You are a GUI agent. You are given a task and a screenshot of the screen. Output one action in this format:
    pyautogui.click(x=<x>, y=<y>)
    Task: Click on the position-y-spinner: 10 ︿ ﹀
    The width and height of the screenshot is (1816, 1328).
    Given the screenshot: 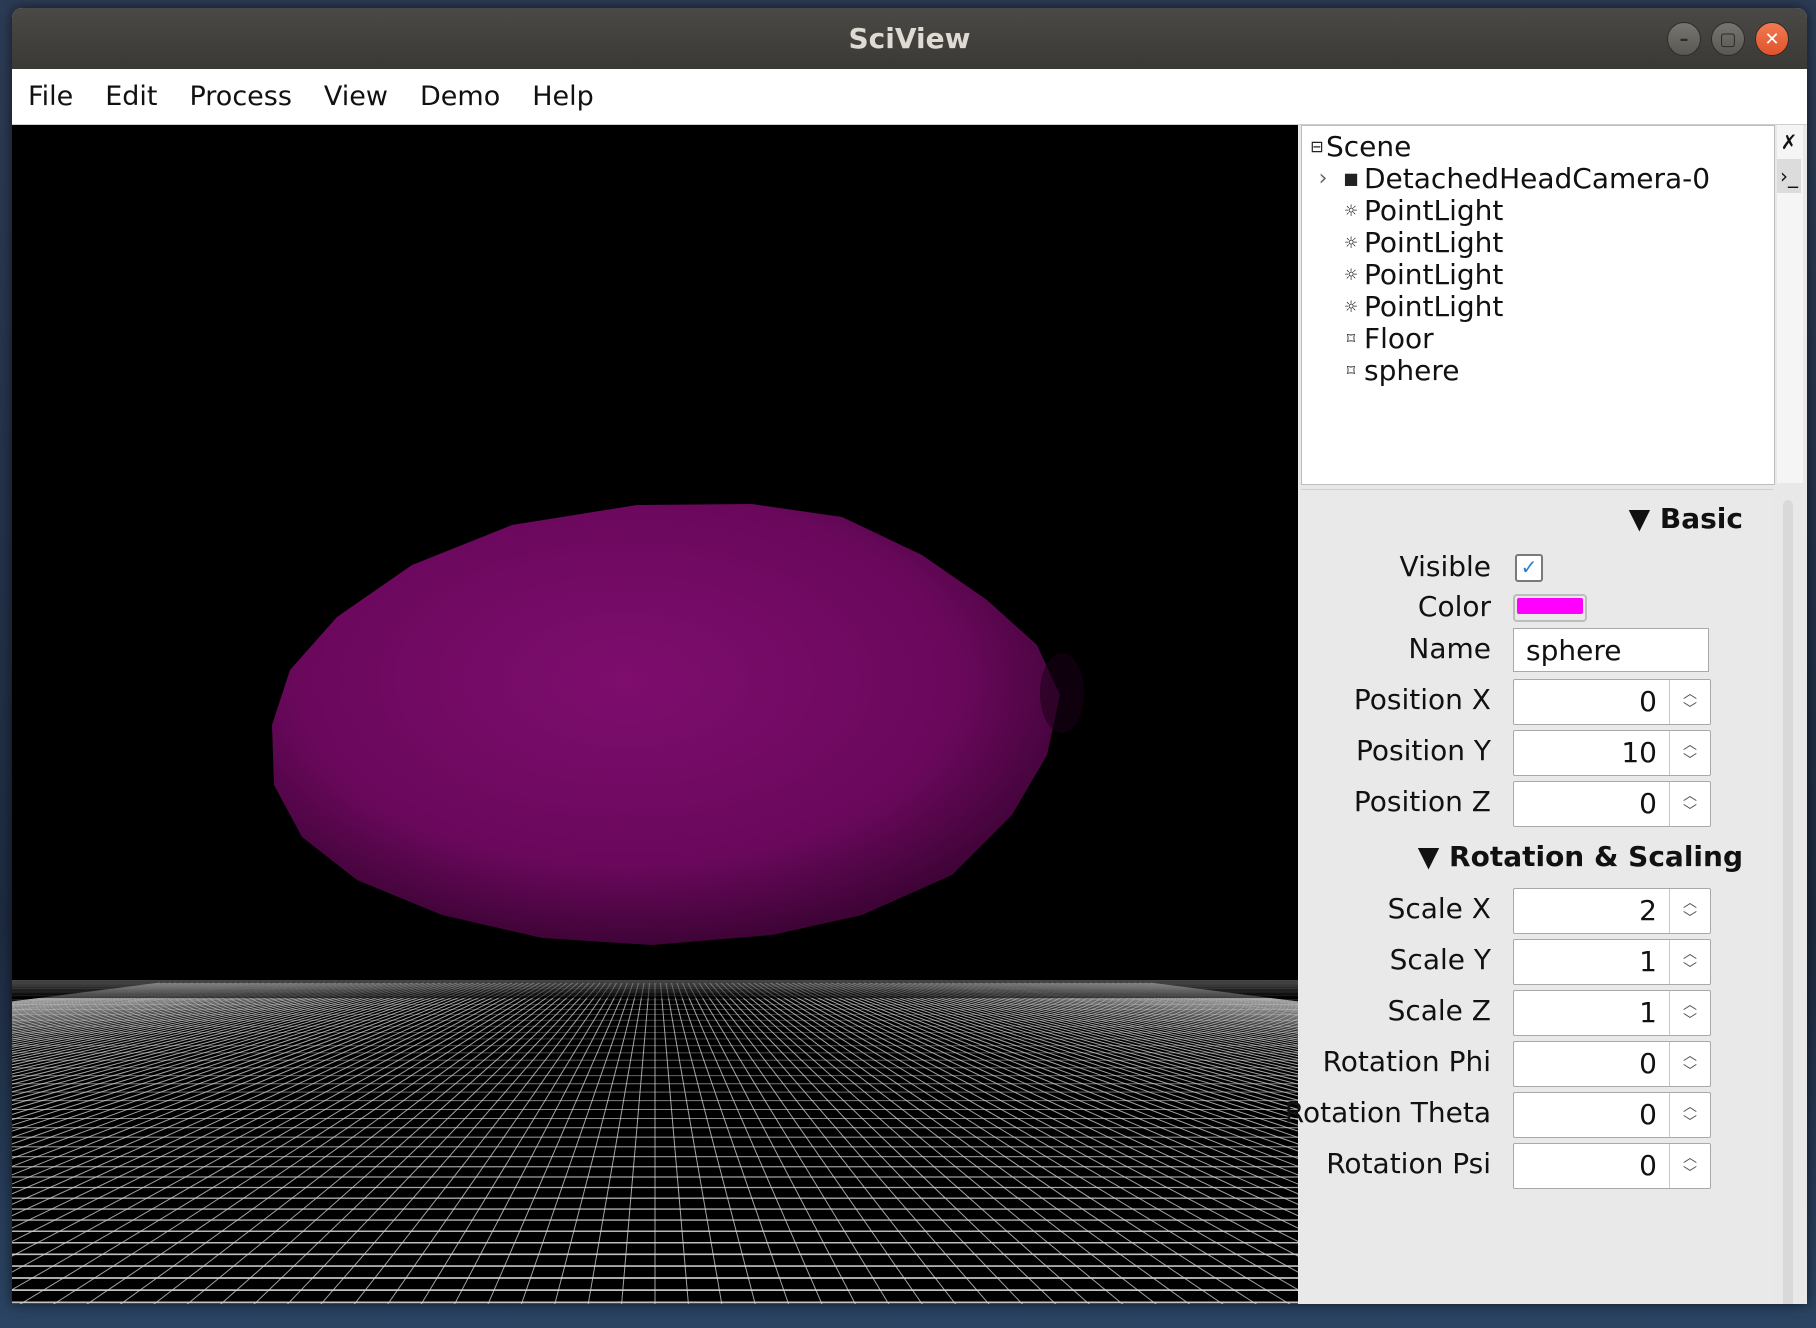 What is the action you would take?
    pyautogui.click(x=1612, y=753)
    